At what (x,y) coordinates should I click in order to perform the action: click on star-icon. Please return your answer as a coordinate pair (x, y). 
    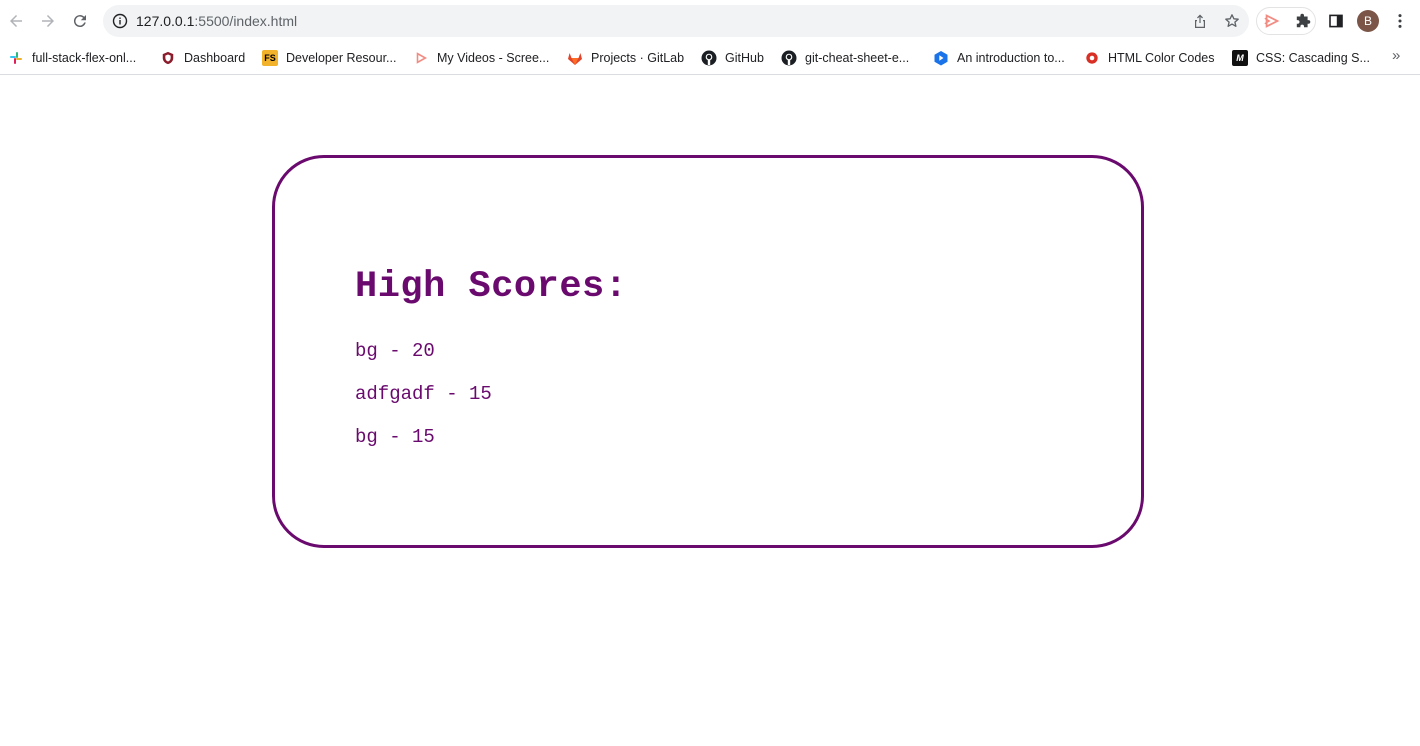
    Looking at the image, I should click on (1232, 21).